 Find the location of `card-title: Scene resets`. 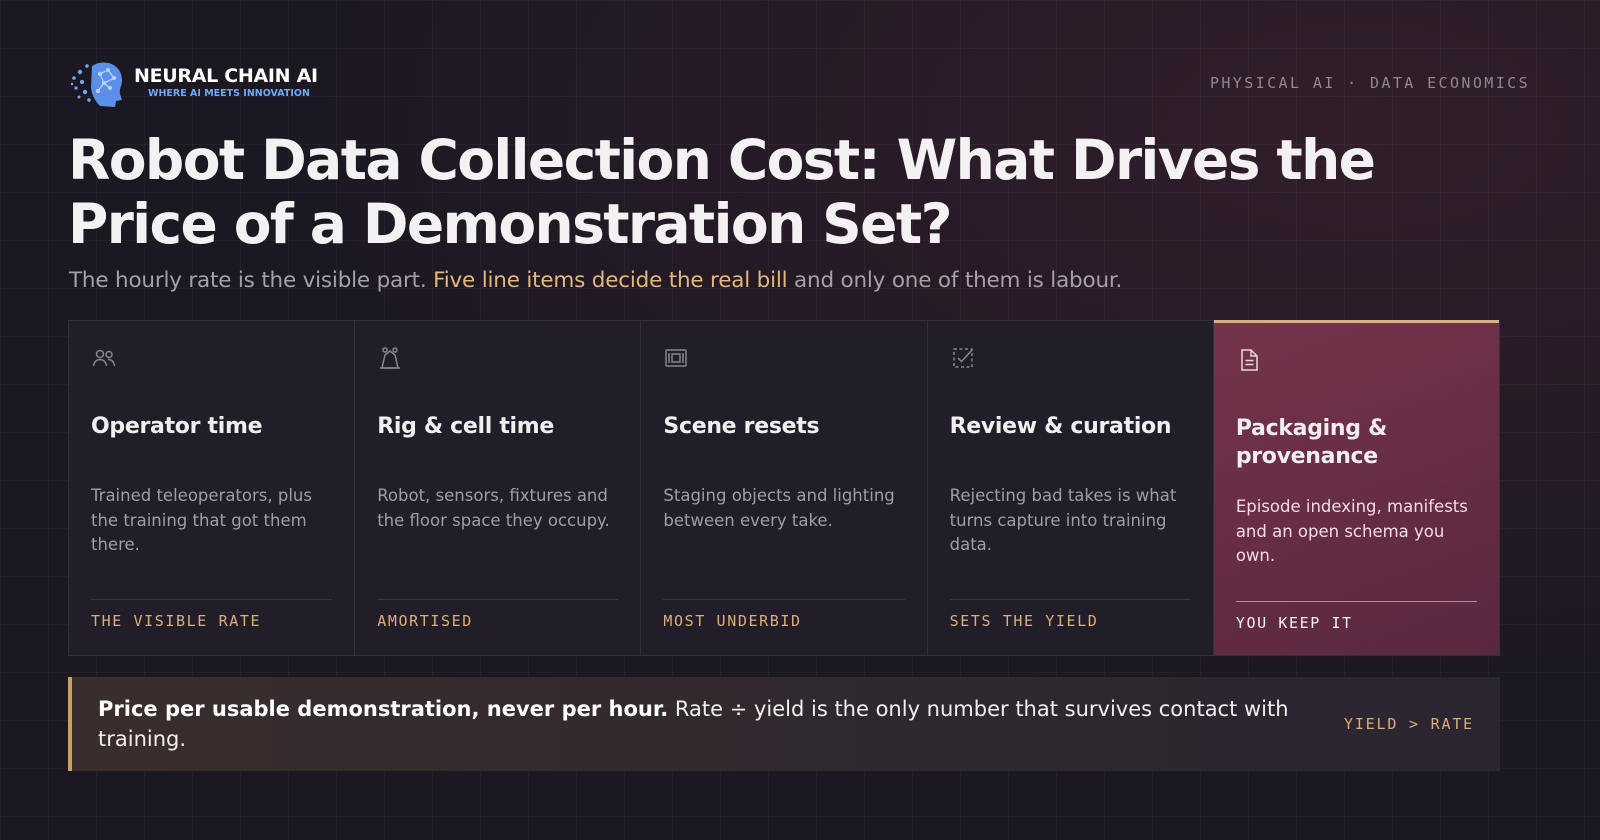

card-title: Scene resets is located at coordinates (741, 426).